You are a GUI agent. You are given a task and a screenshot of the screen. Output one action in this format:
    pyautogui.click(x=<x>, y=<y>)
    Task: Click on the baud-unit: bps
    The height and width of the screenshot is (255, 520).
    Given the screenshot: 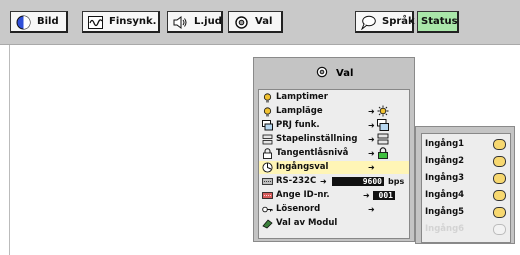 What is the action you would take?
    pyautogui.click(x=396, y=181)
    